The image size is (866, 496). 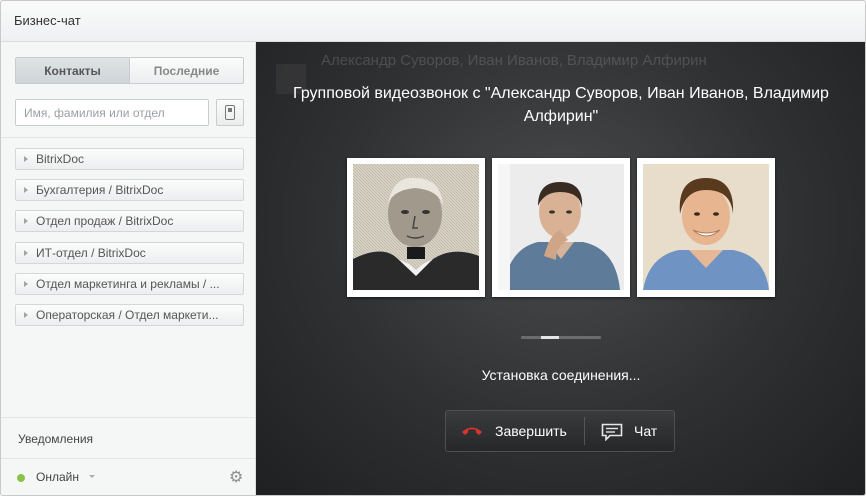 What do you see at coordinates (433, 21) in the screenshot?
I see `title-bar: Бизнес-чат` at bounding box center [433, 21].